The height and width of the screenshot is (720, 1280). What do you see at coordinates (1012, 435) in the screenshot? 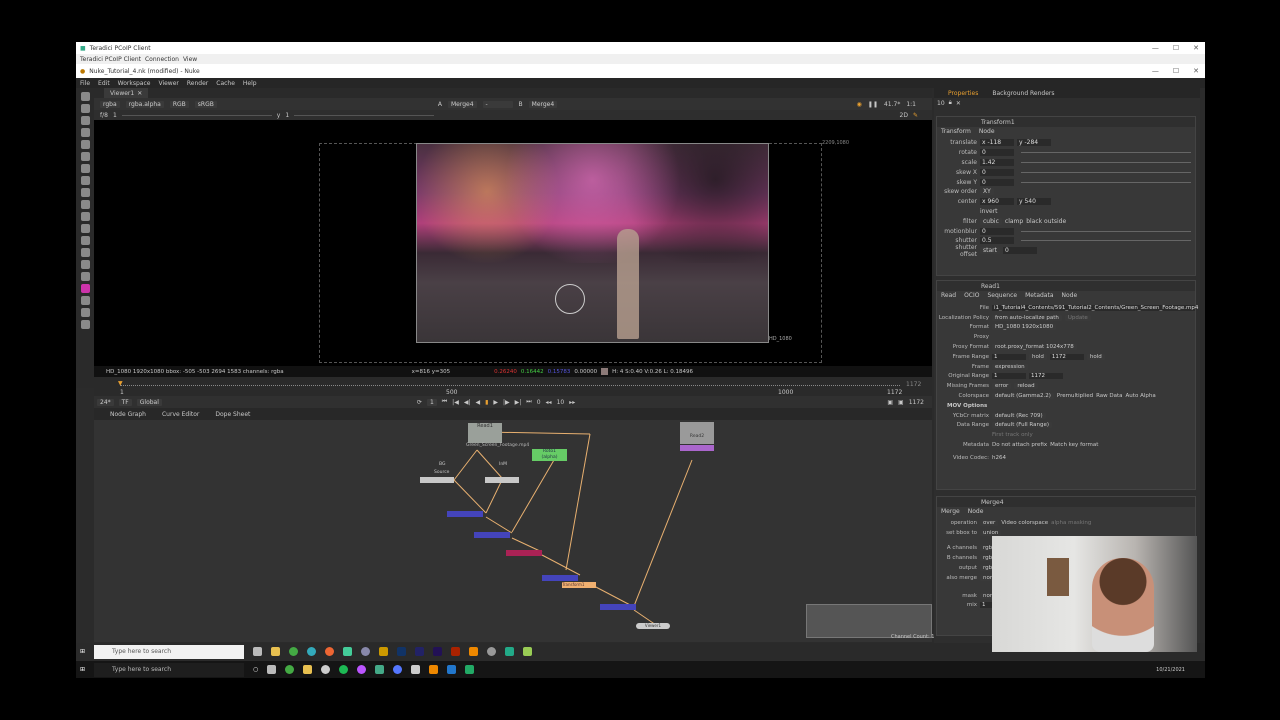
I see `first-track-checkbox: First track only` at bounding box center [1012, 435].